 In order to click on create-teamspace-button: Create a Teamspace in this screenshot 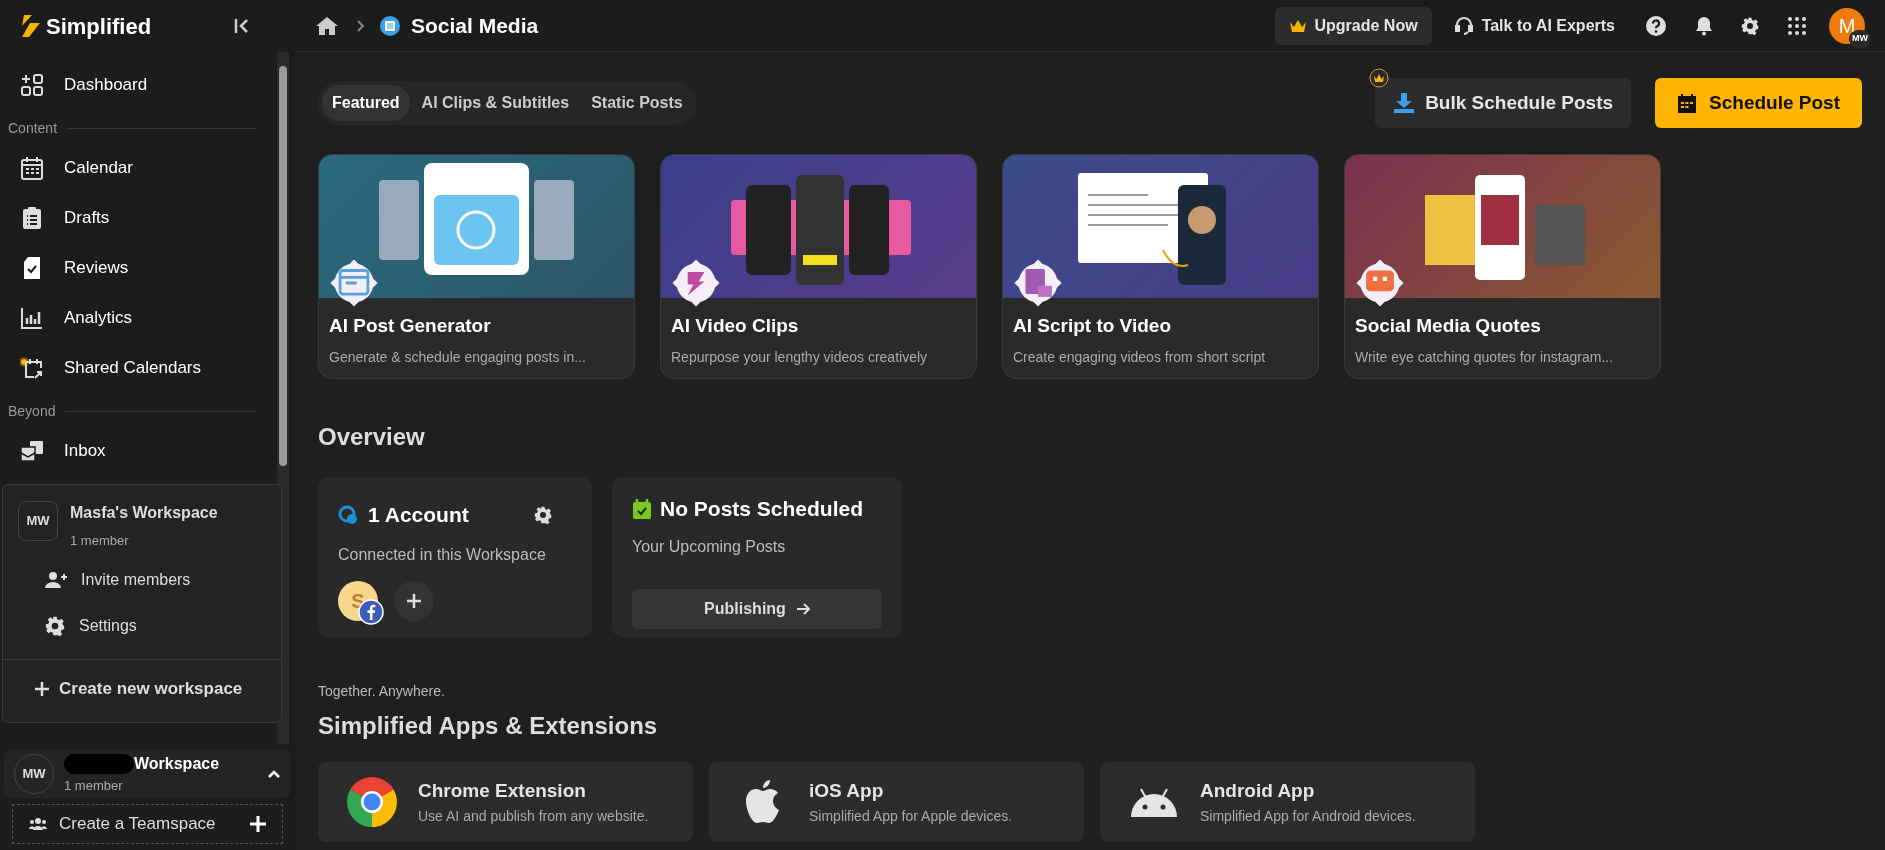, I will do `click(147, 824)`.